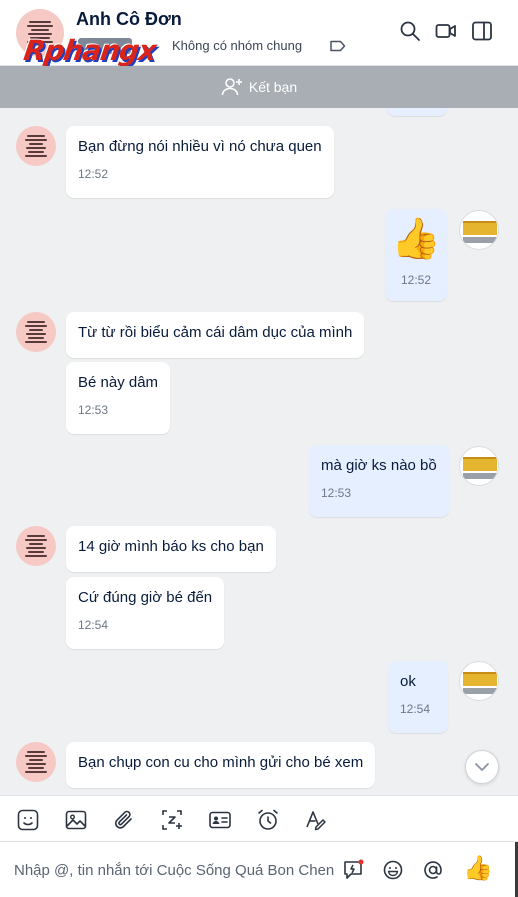 This screenshot has width=518, height=897. I want to click on message-text: Từ từ rồi biểu cảm cái dâm dục của mình, so click(215, 332).